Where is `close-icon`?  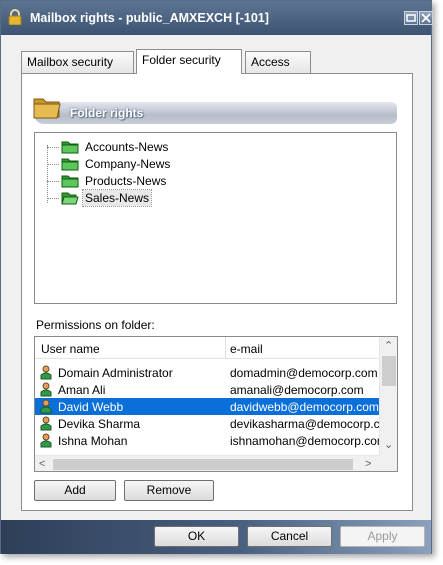 close-icon is located at coordinates (426, 18).